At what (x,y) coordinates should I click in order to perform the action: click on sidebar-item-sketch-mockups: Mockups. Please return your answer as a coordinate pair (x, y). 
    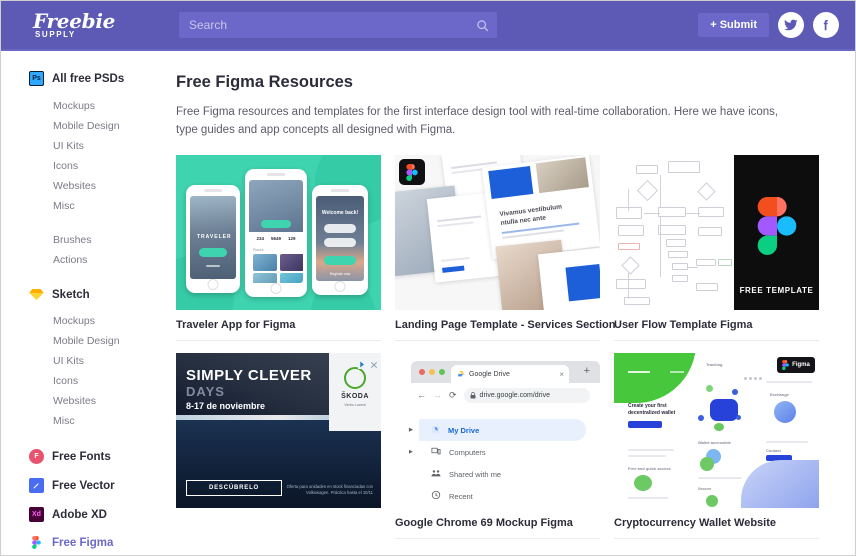
    Looking at the image, I should click on (102, 321).